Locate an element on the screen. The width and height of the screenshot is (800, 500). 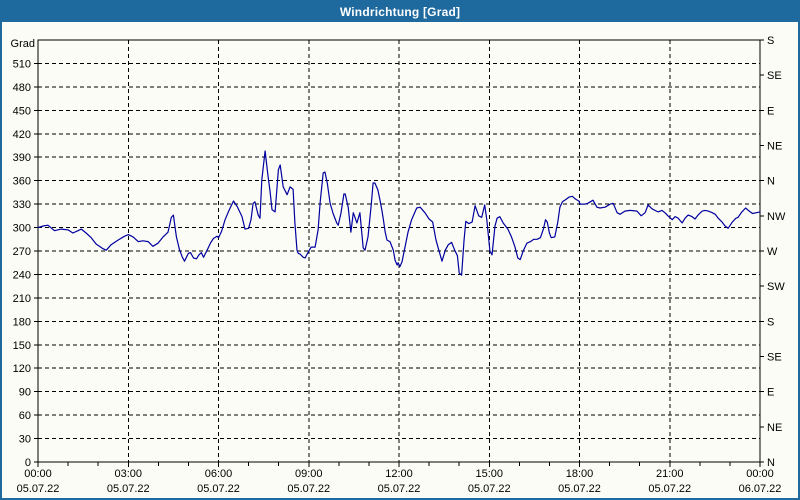
y-left-tick-label: 150 is located at coordinates (22, 346).